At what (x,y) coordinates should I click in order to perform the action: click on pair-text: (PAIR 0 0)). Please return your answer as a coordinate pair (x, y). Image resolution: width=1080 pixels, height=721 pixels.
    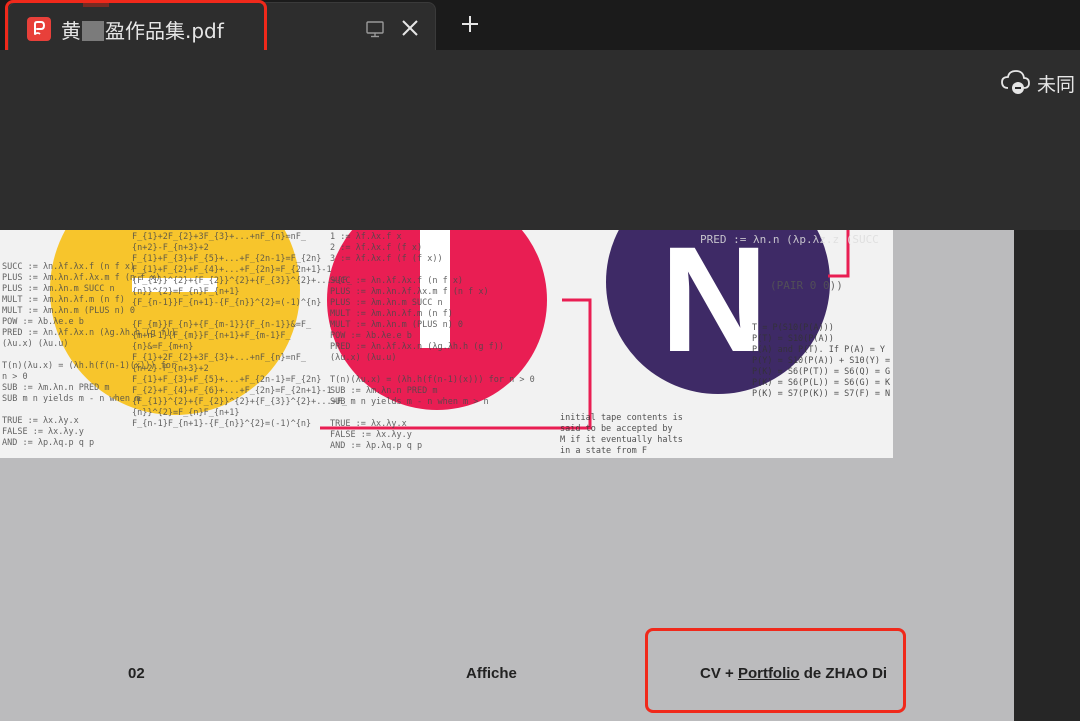
    Looking at the image, I should click on (806, 285).